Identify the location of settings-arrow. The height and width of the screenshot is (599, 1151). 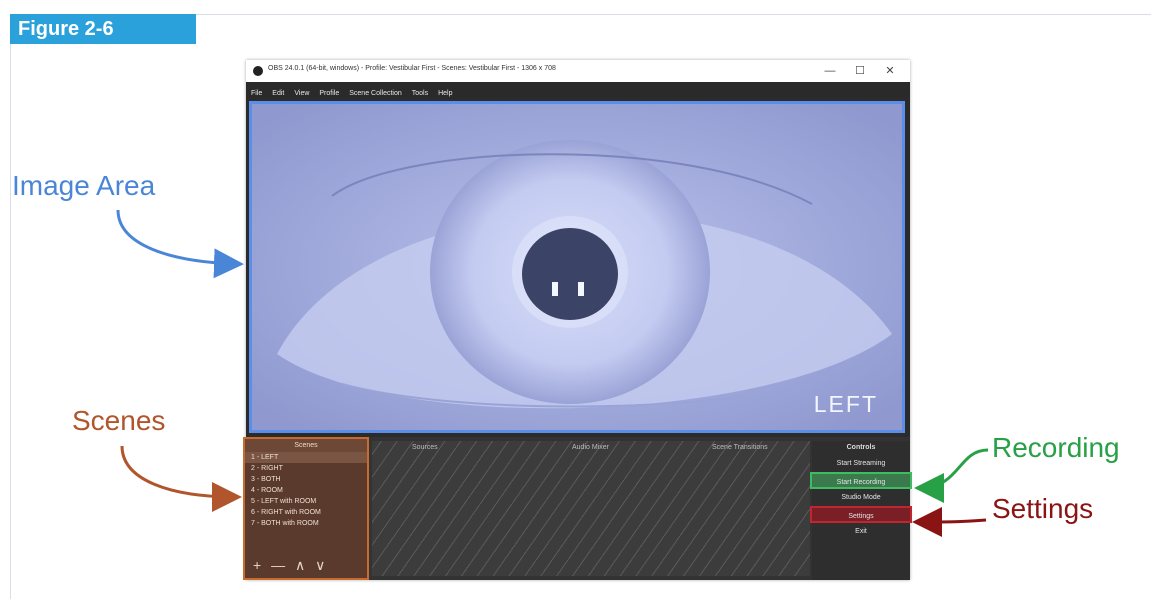
(949, 521).